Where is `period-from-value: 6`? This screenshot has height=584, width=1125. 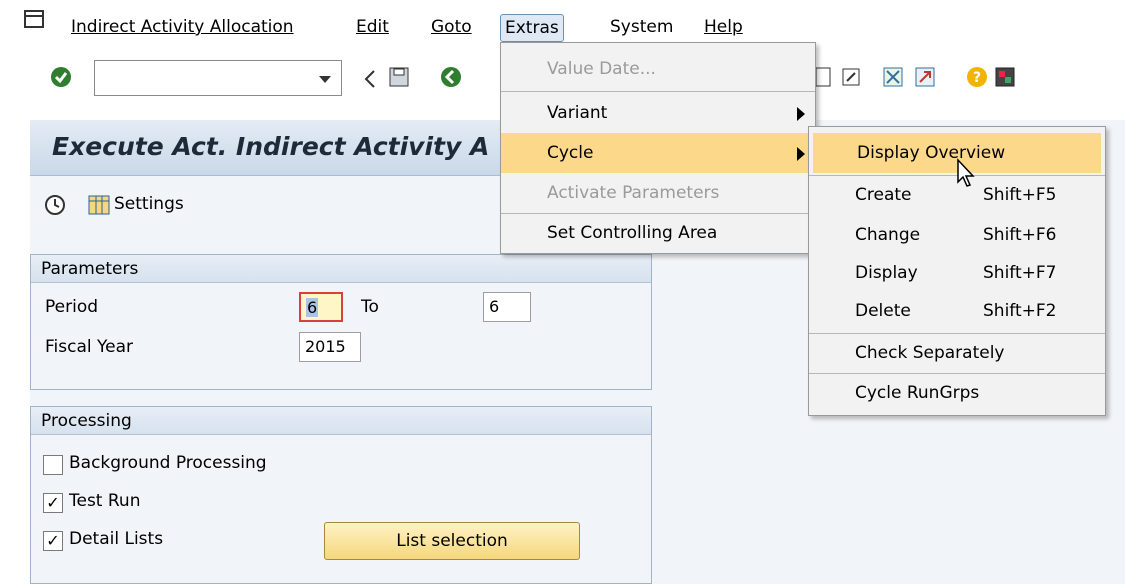 period-from-value: 6 is located at coordinates (312, 307).